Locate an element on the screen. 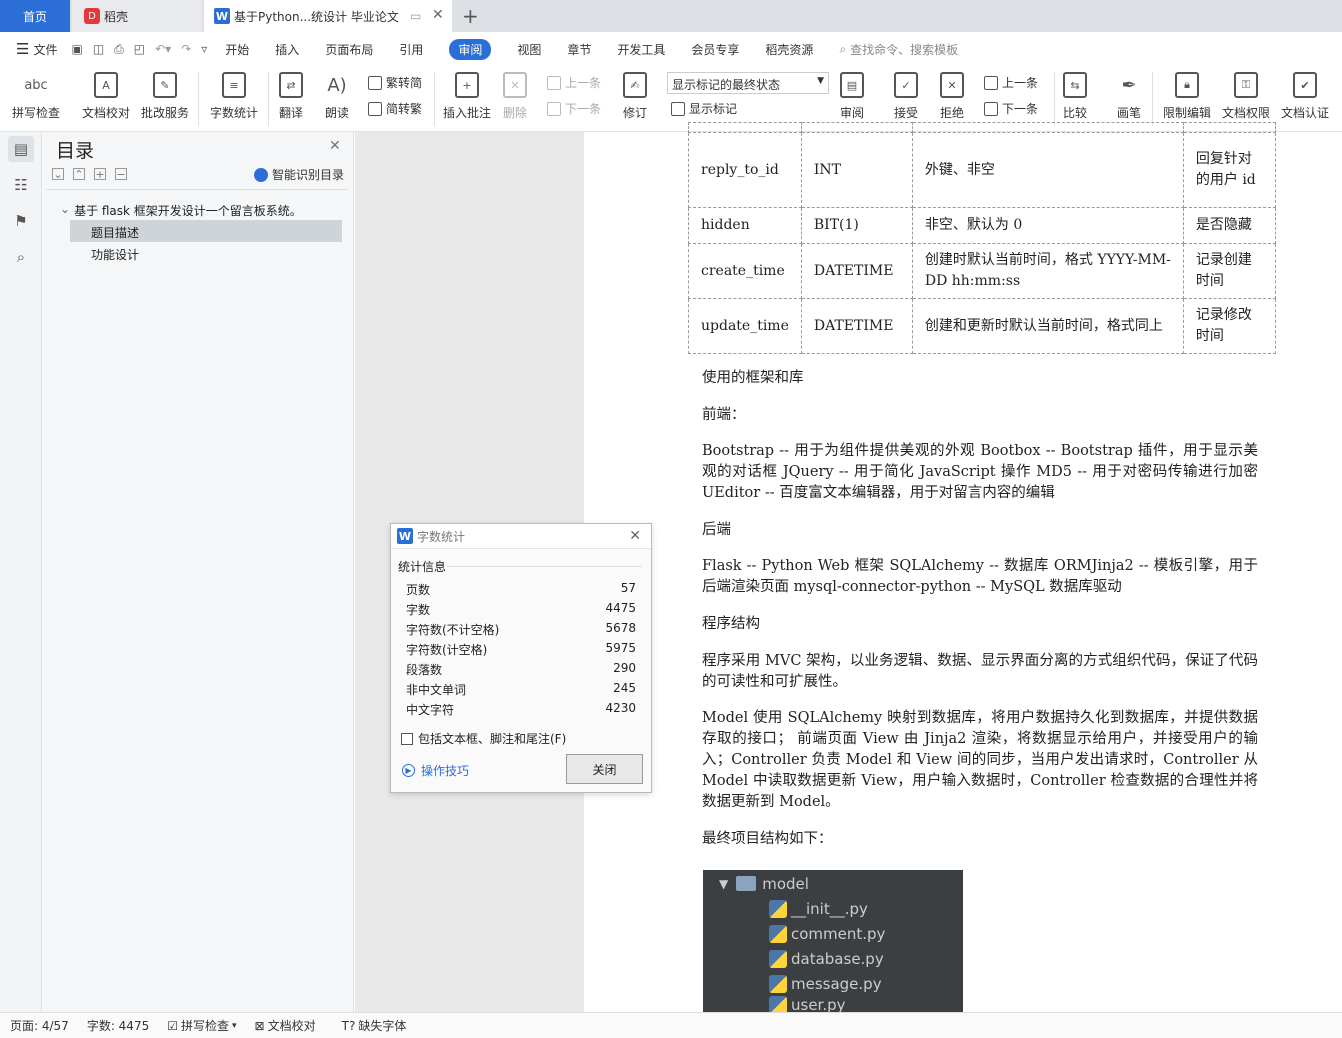  play-icon: ▶ is located at coordinates (408, 770).